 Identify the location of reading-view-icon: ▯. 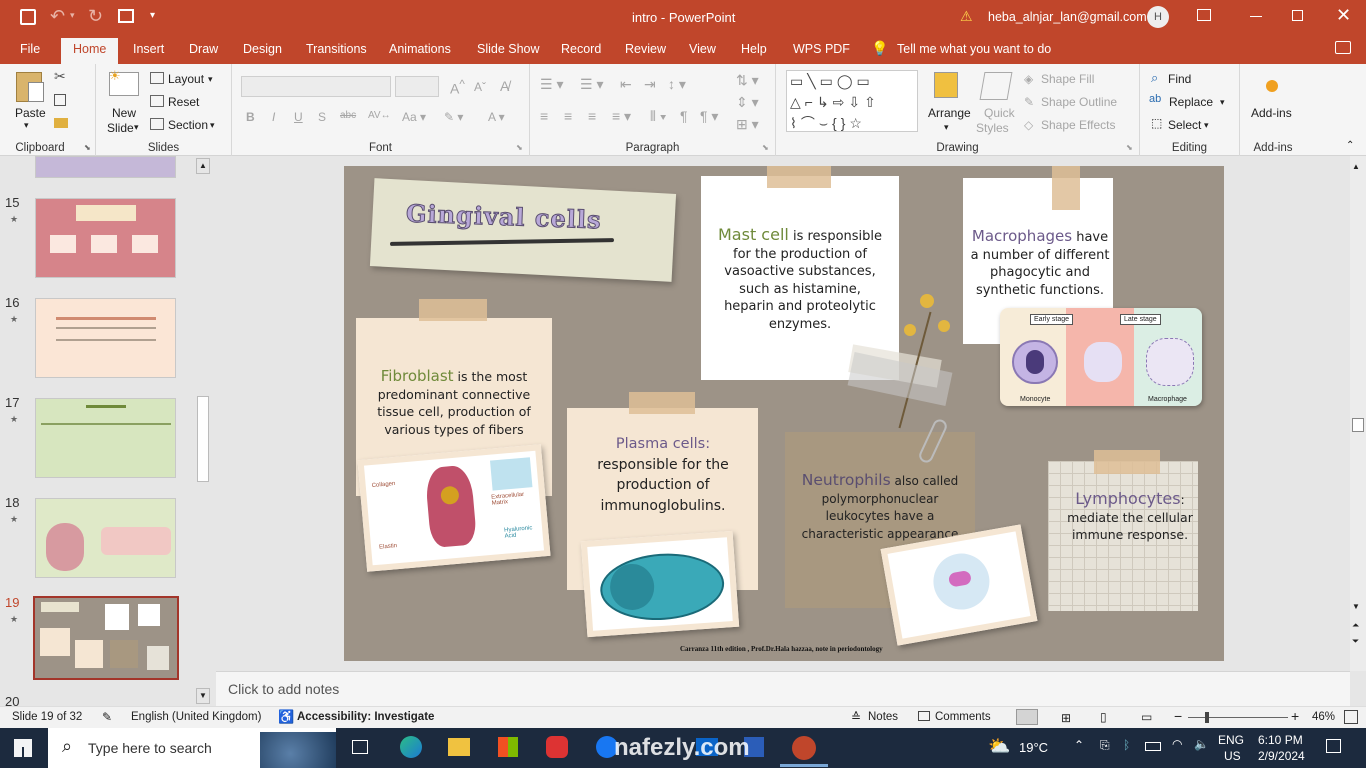
(1103, 717).